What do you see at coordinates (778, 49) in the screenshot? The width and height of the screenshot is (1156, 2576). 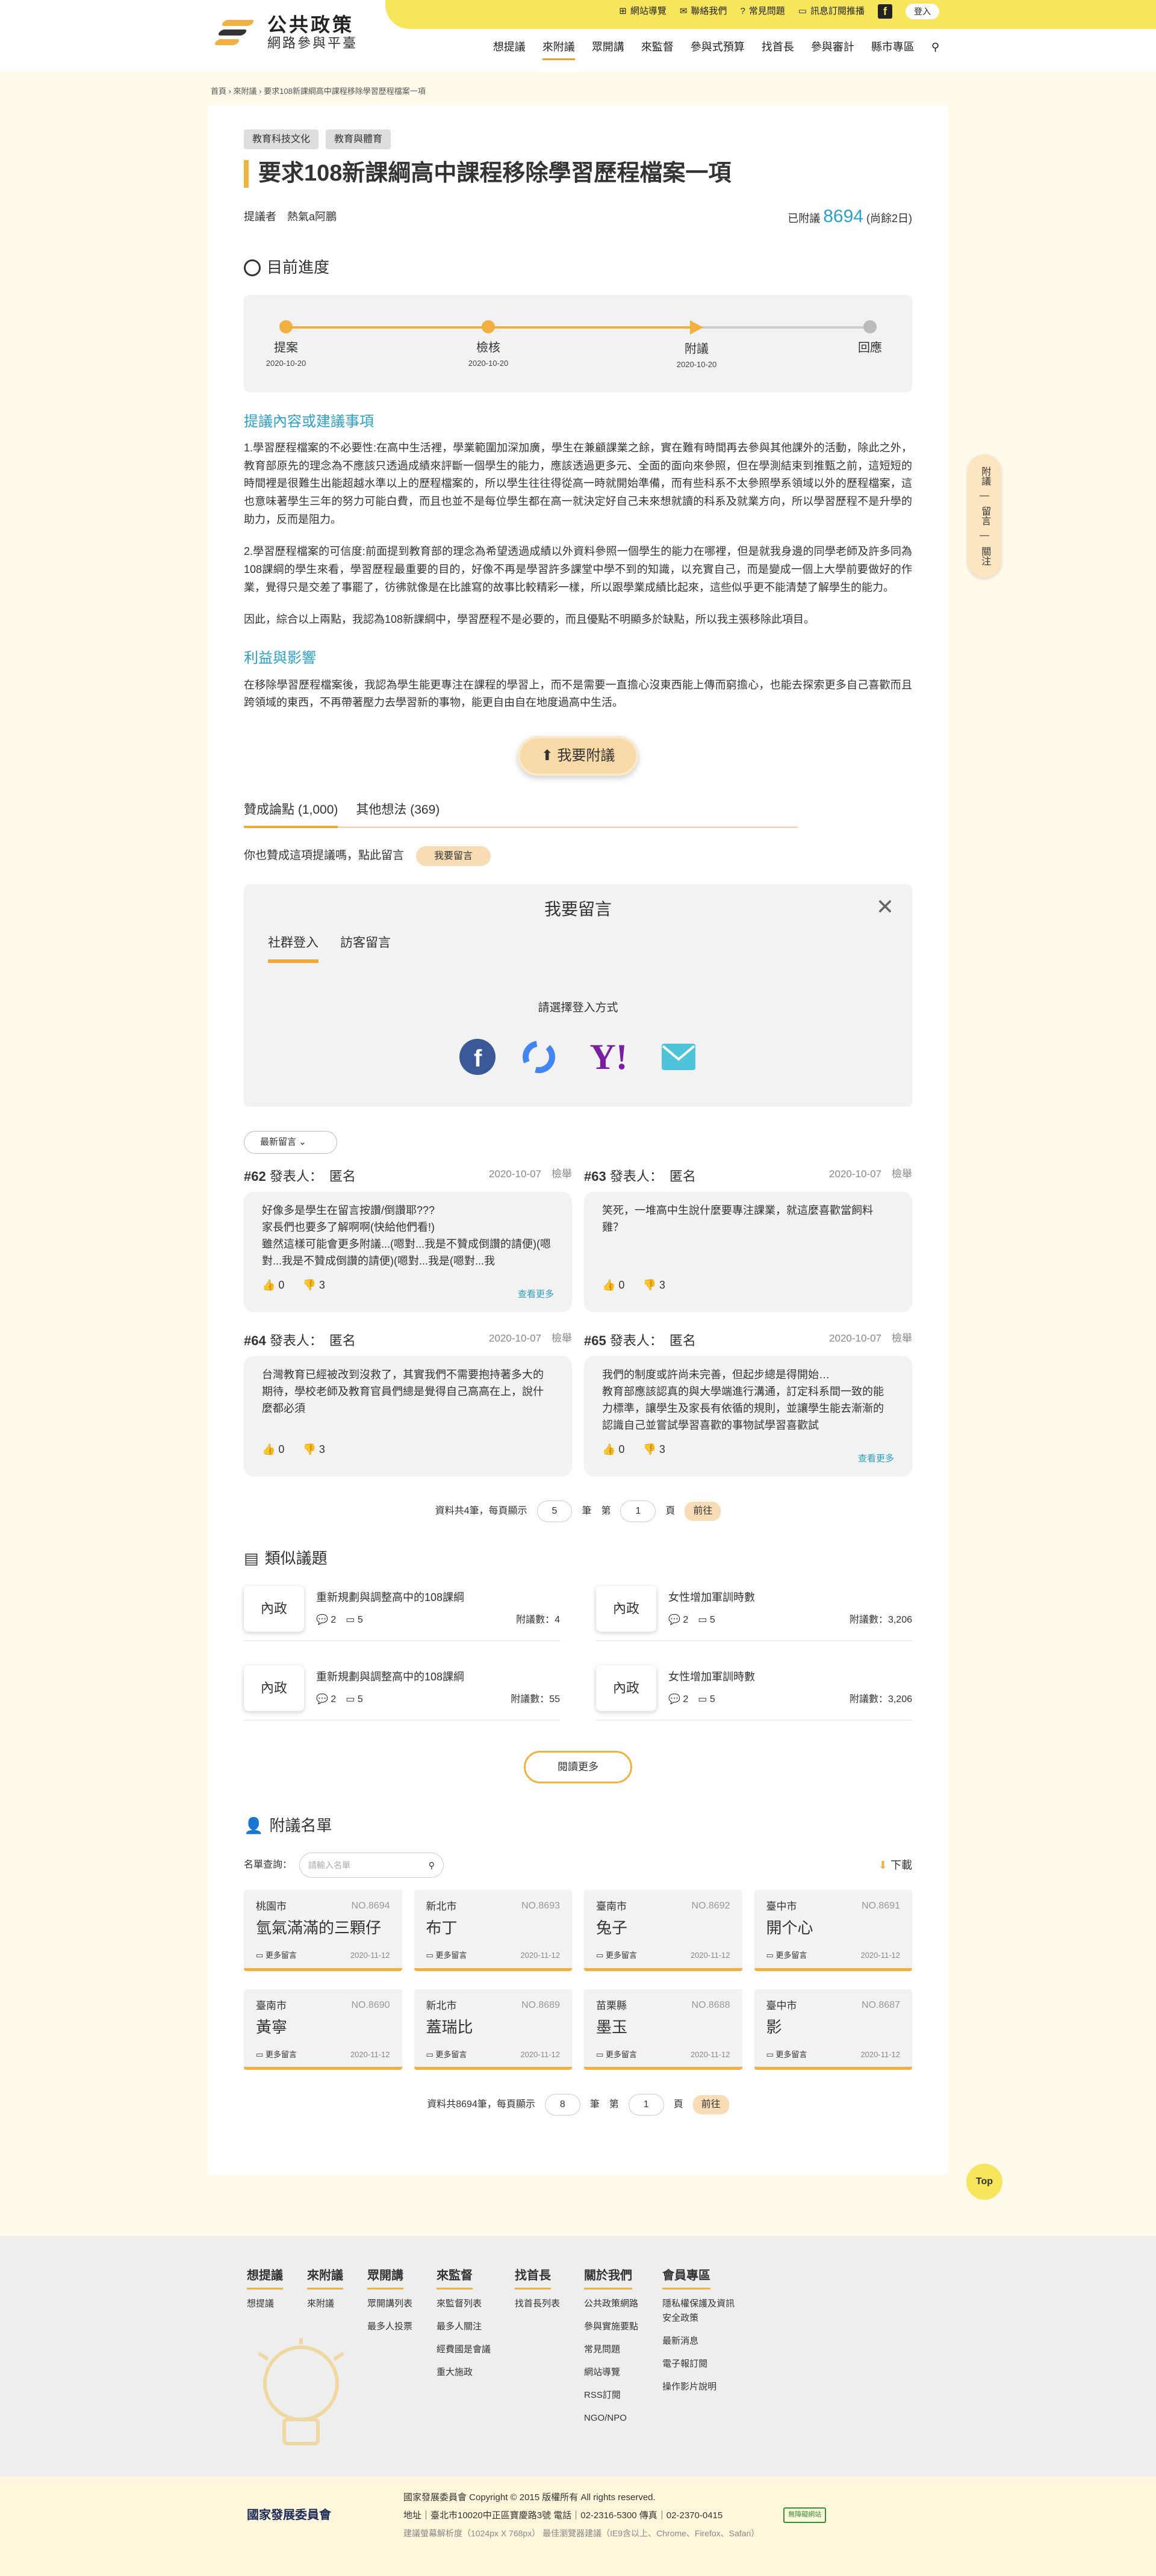 I see `nav-mayor: 找首長` at bounding box center [778, 49].